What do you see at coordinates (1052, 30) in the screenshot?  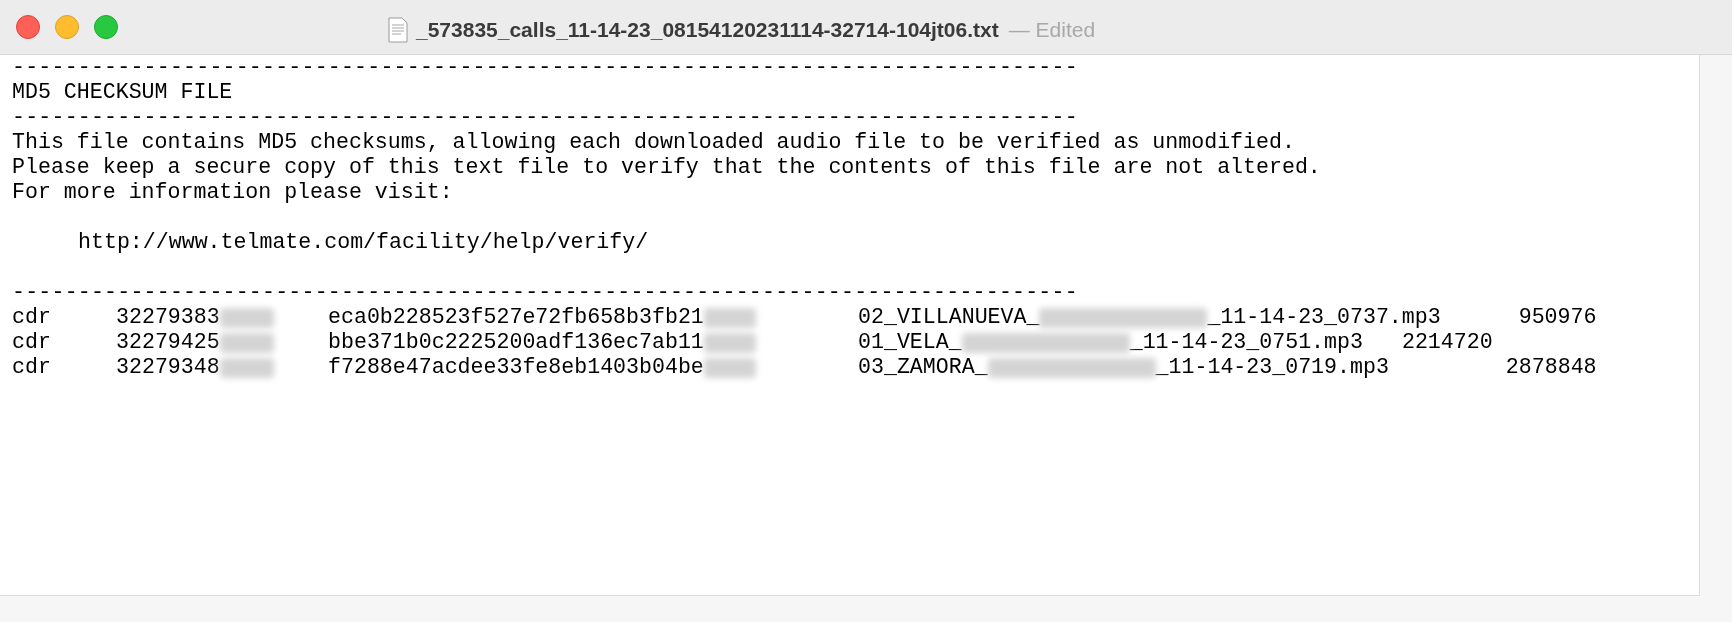 I see `edited-status: — Edited` at bounding box center [1052, 30].